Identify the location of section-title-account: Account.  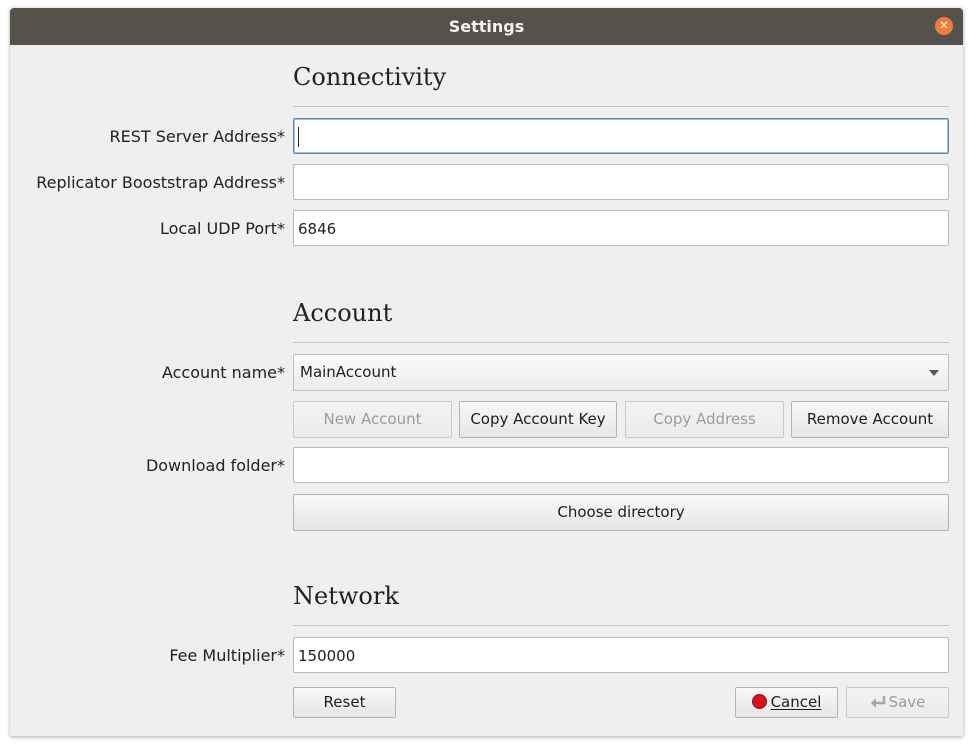
(343, 313).